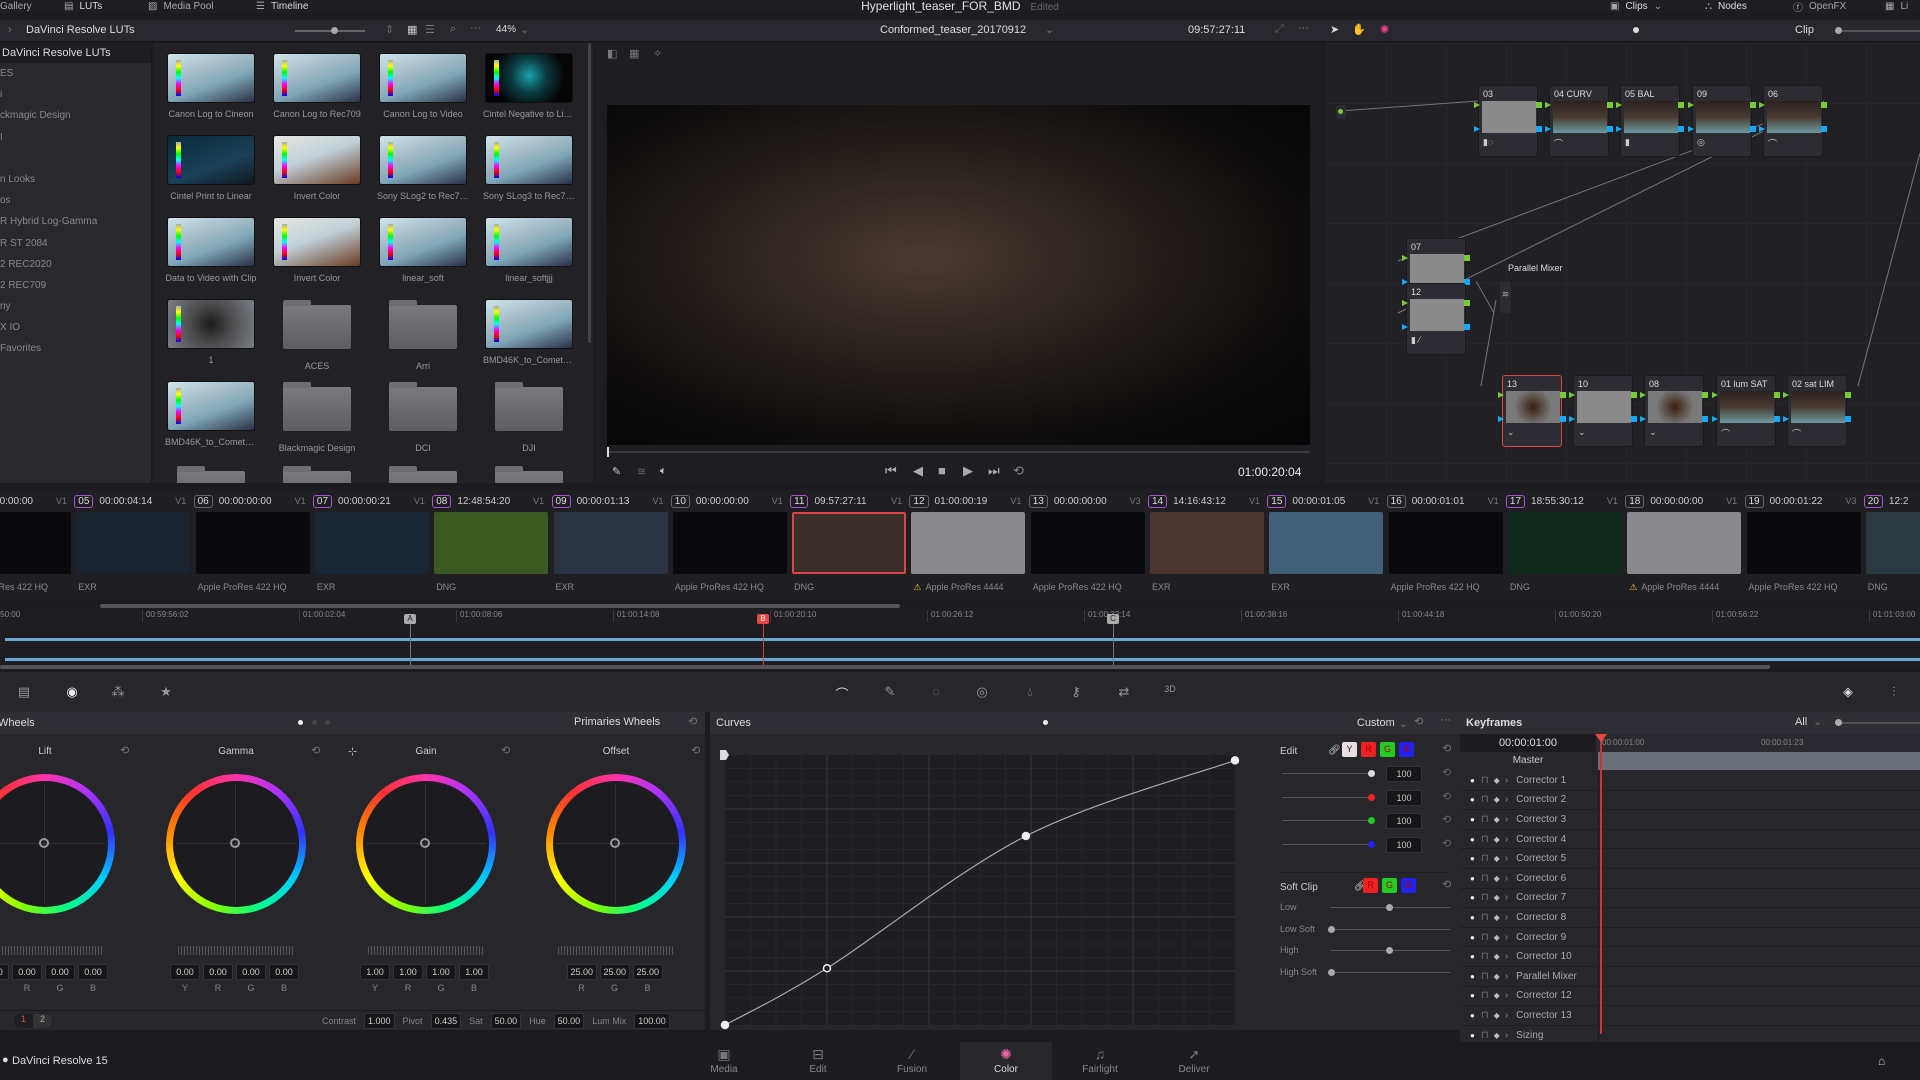  I want to click on page-dot, so click(314, 722).